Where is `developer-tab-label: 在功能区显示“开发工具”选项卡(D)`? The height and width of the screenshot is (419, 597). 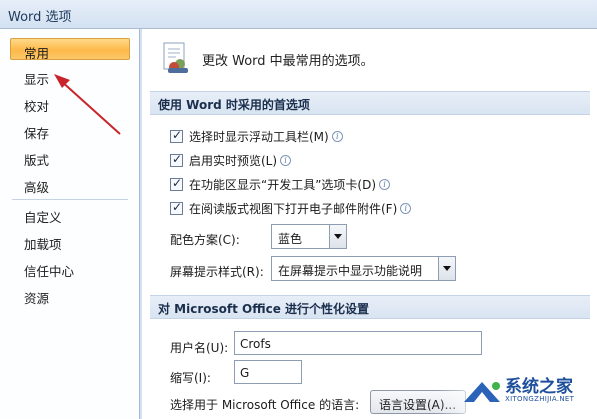 developer-tab-label: 在功能区显示“开发工具”选项卡(D) is located at coordinates (283, 184).